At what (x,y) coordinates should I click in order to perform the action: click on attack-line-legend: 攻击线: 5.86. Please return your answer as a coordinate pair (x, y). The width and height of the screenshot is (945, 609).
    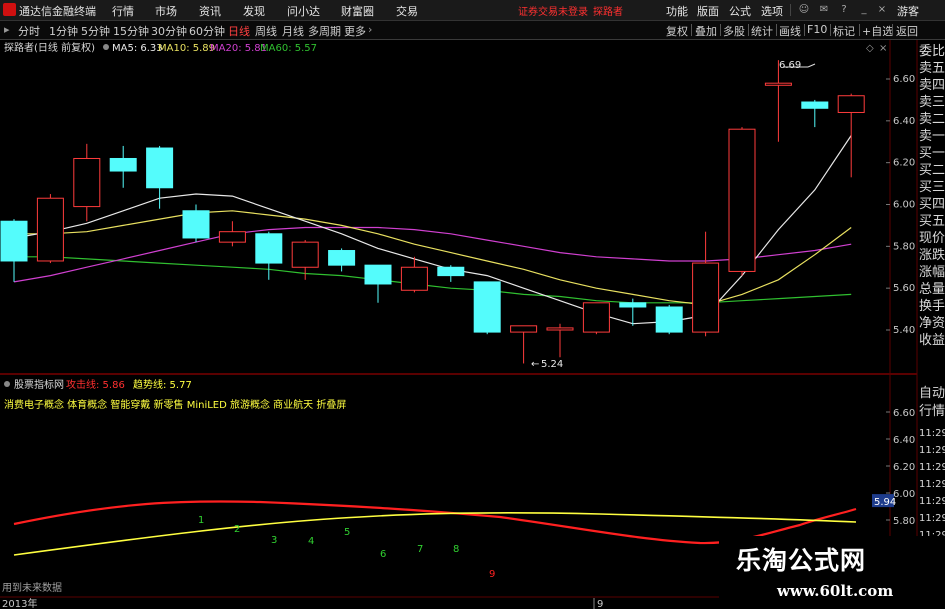
    Looking at the image, I should click on (95, 384).